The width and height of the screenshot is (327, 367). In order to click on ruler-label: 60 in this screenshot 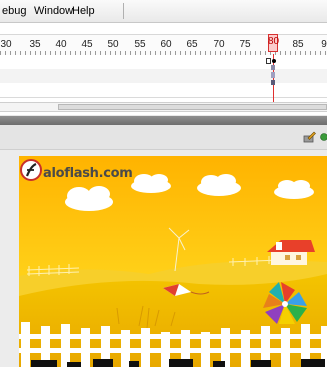, I will do `click(166, 44)`.